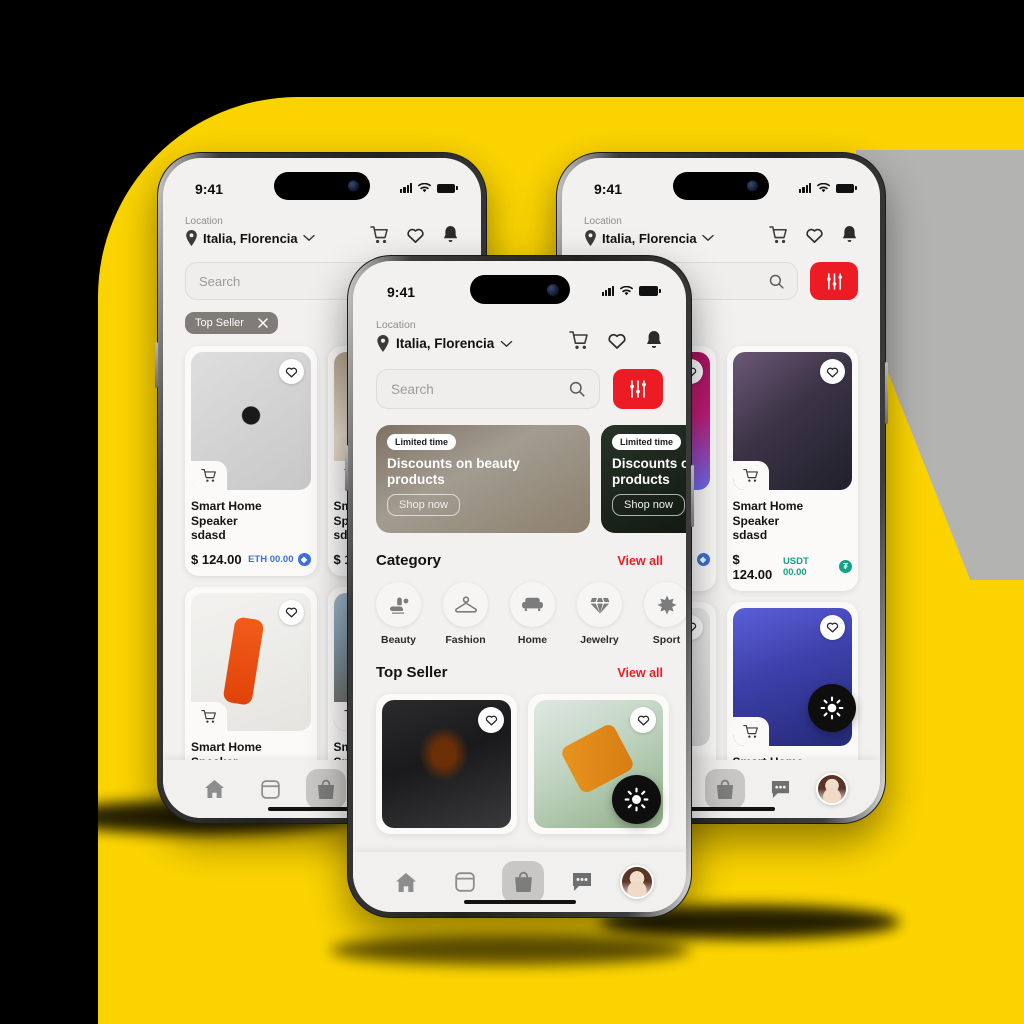  I want to click on cellular-bars-icon, so click(607, 291).